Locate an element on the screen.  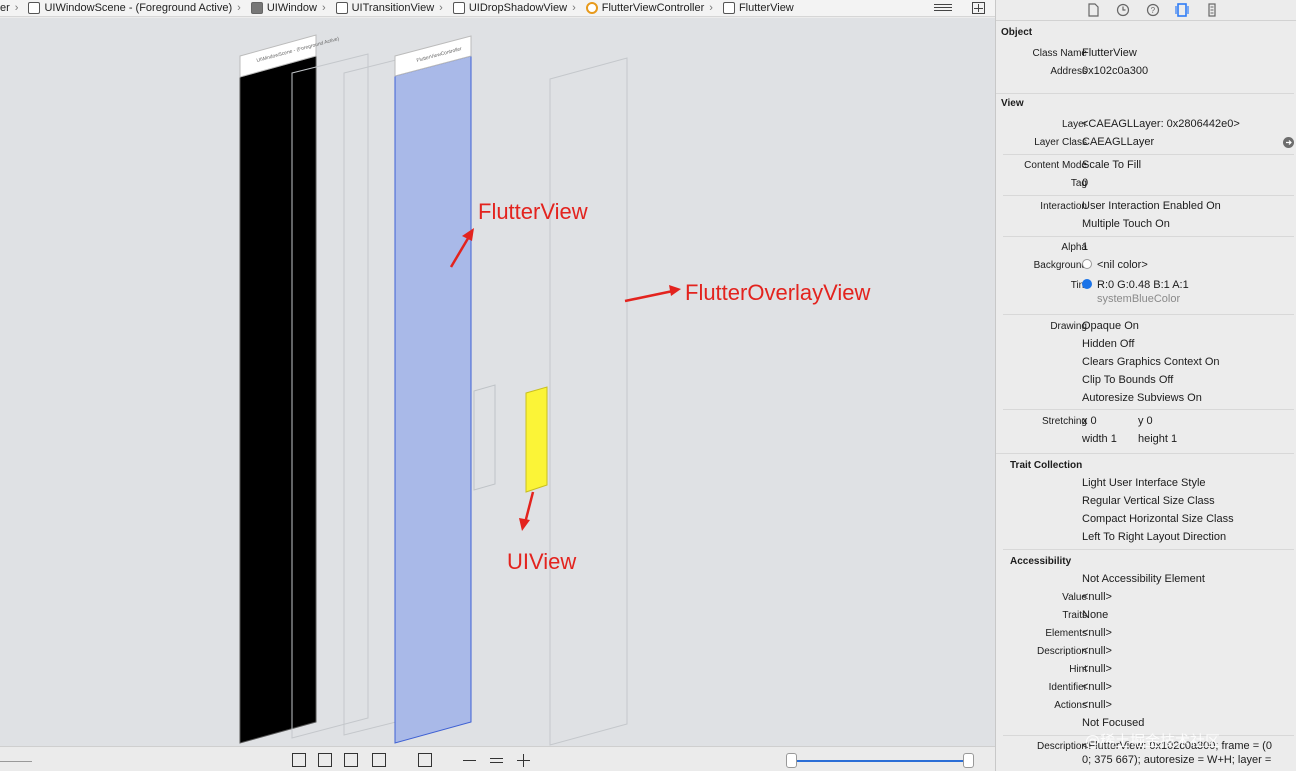
layer-class-label: Layer Class is located at coordinates (1060, 142).